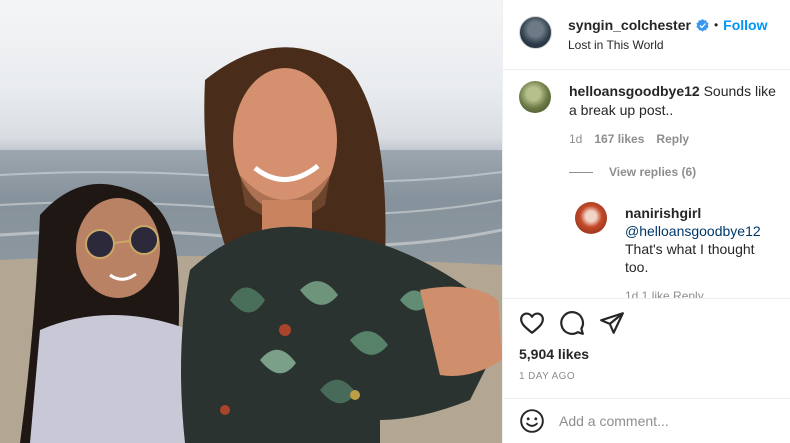  Describe the element at coordinates (702, 25) in the screenshot. I see `verified-badge-icon` at that location.